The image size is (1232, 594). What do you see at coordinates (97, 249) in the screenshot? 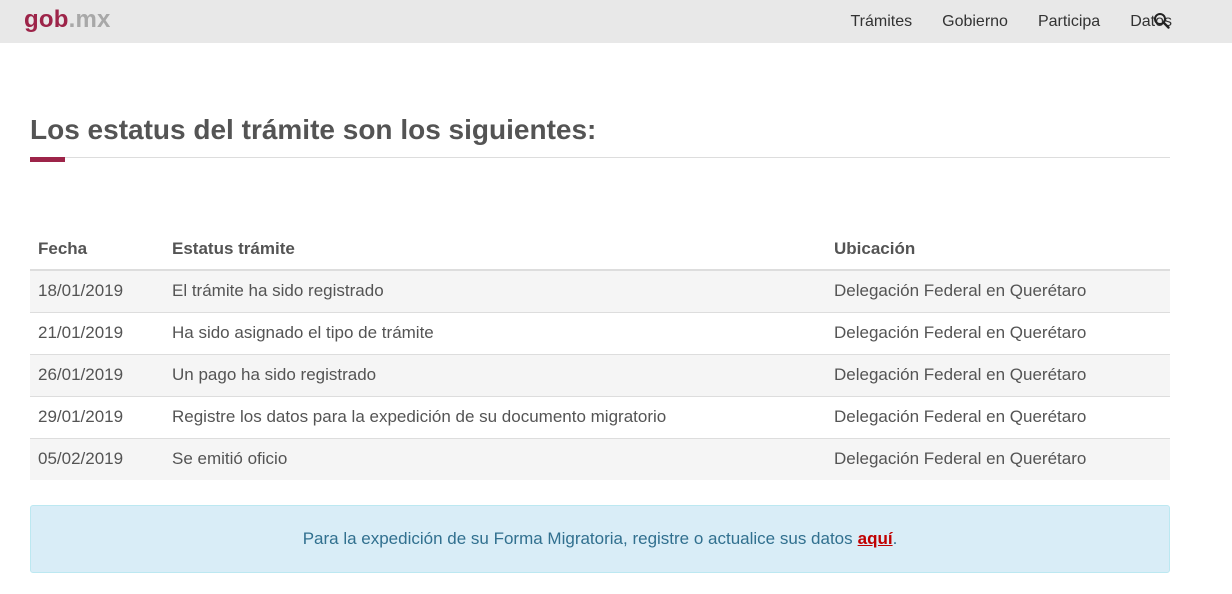
I see `header-fecha: Fecha` at bounding box center [97, 249].